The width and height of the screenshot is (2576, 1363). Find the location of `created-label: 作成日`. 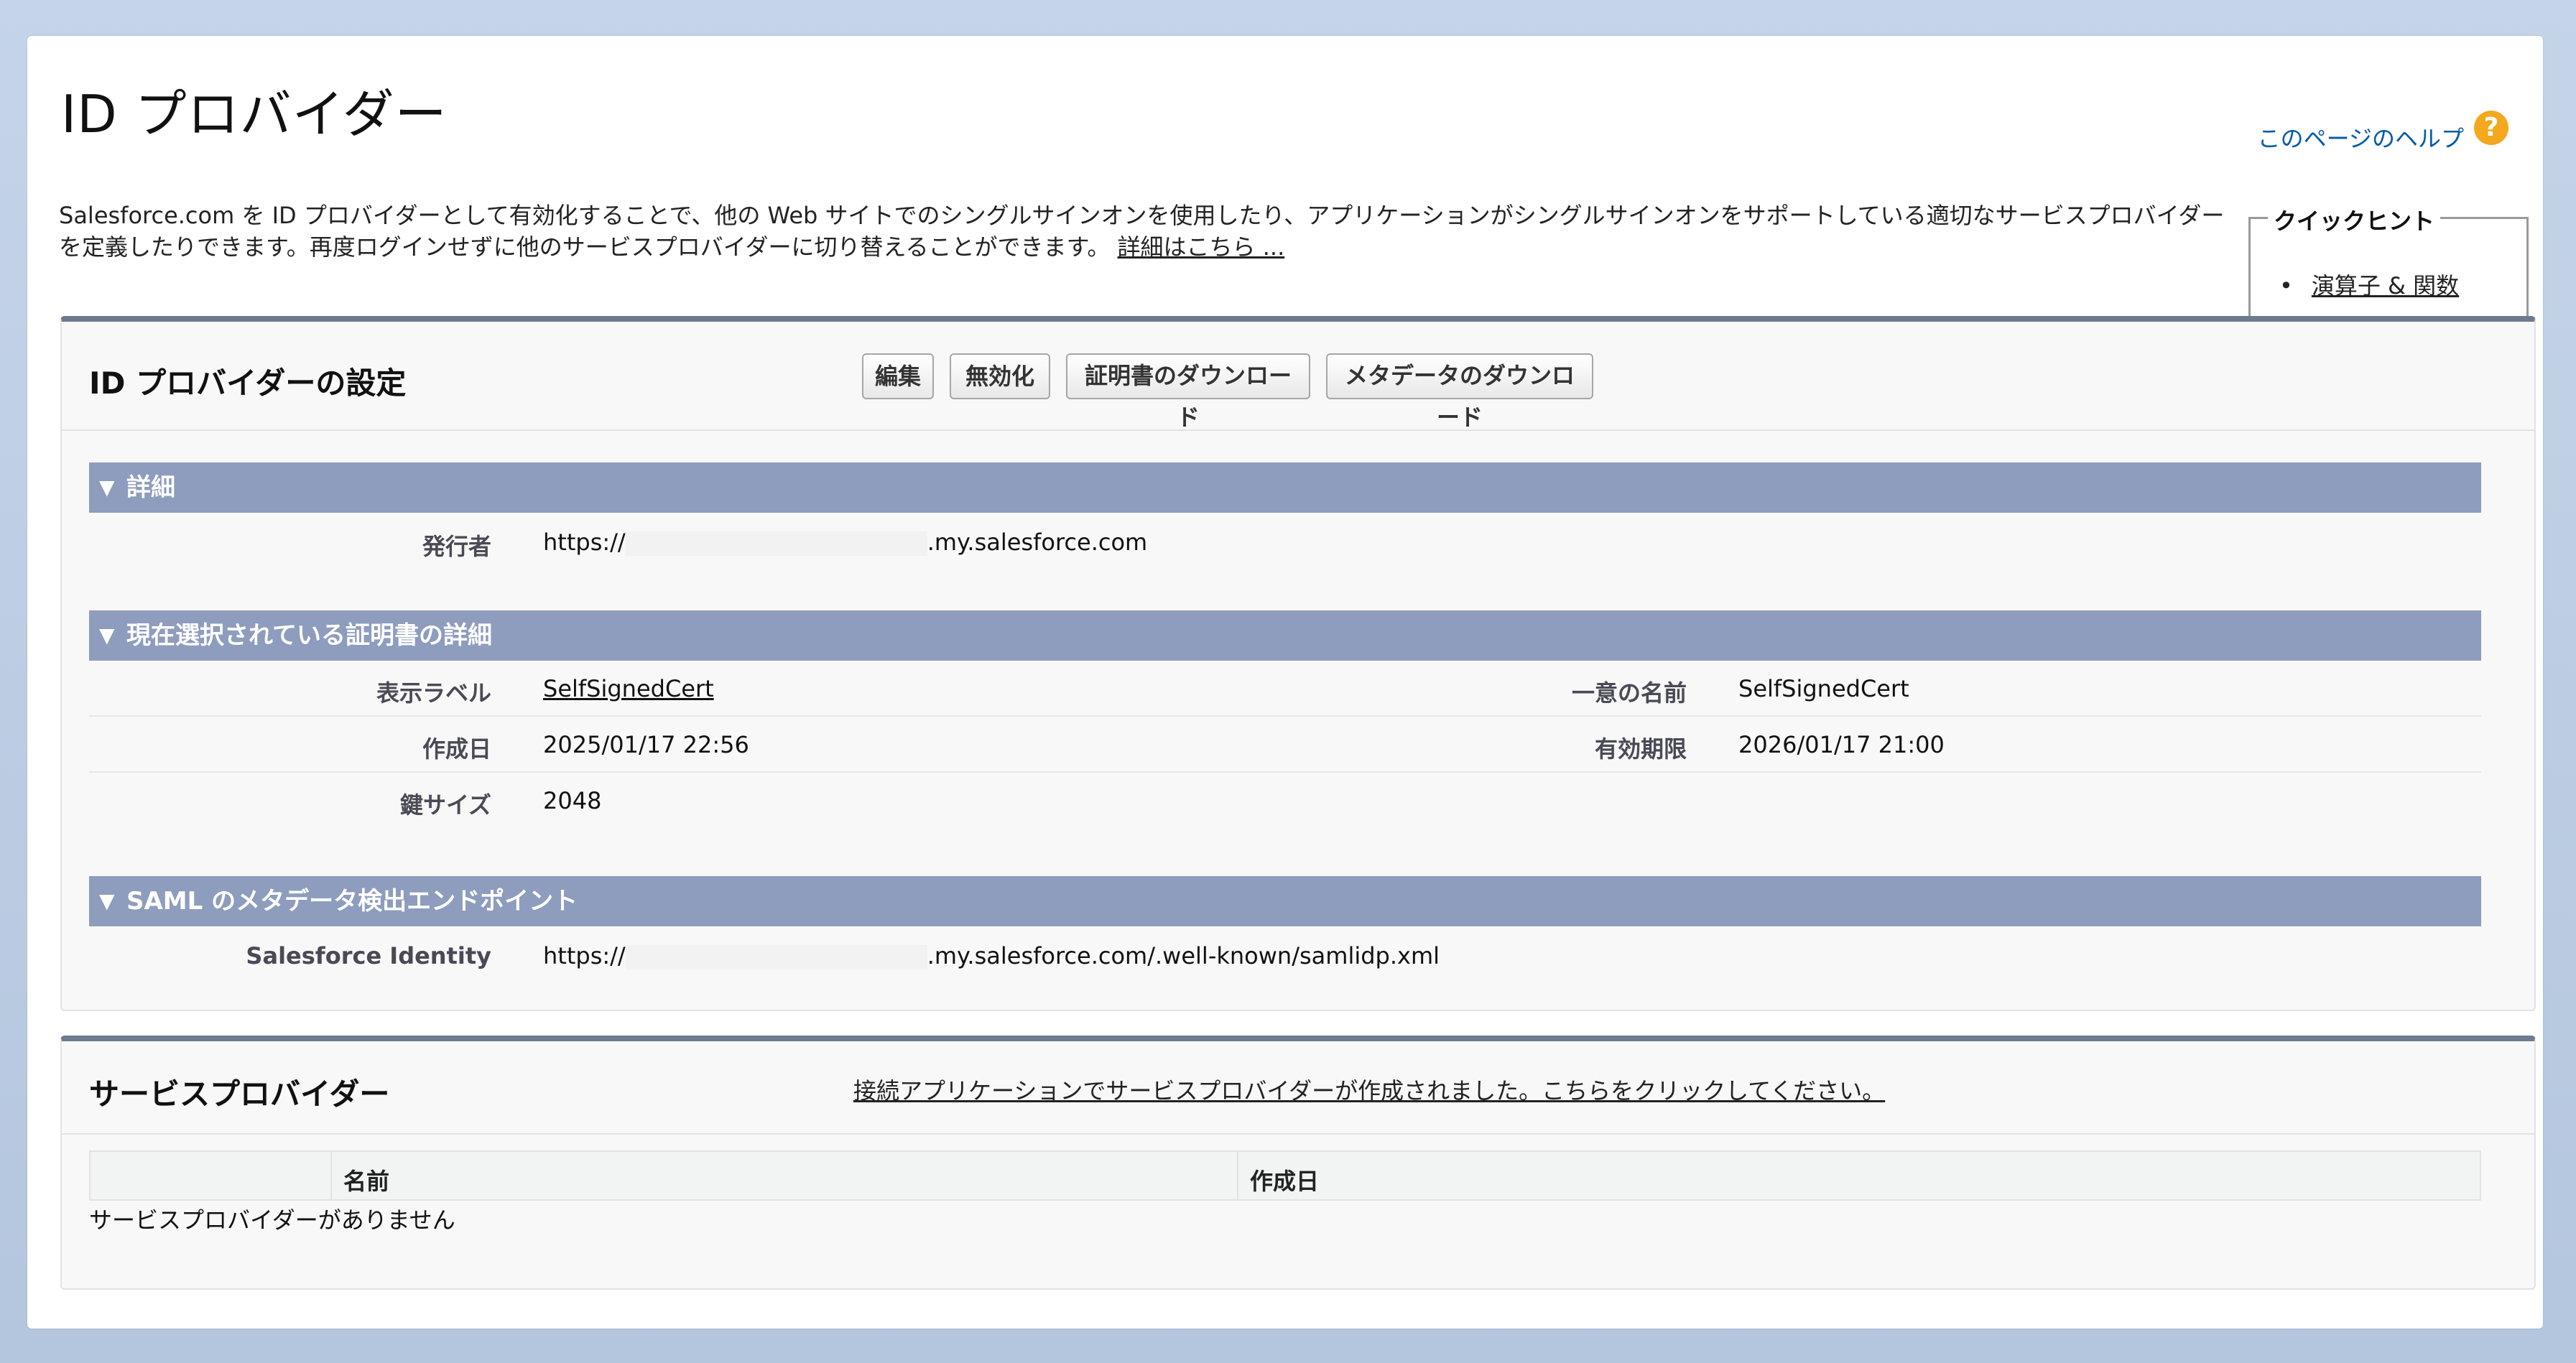

created-label: 作成日 is located at coordinates (456, 749).